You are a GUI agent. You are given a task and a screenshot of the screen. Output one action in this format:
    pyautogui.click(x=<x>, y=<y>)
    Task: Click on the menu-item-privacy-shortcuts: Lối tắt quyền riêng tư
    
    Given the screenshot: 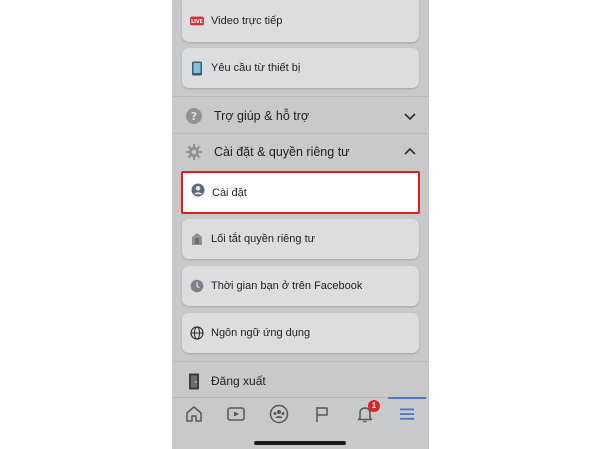 What is the action you would take?
    pyautogui.click(x=300, y=239)
    